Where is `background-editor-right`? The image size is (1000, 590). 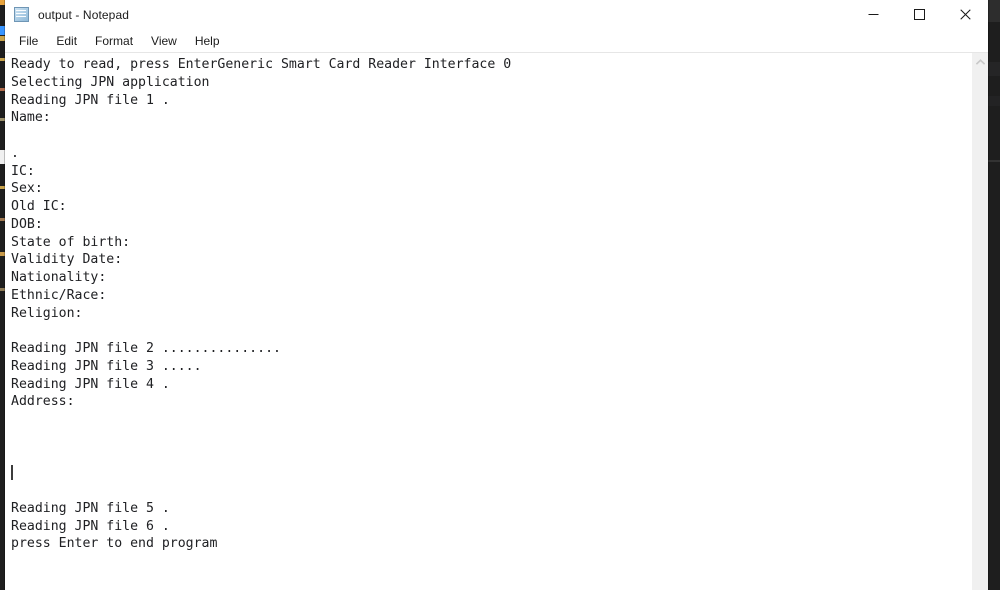
background-editor-right is located at coordinates (994, 295).